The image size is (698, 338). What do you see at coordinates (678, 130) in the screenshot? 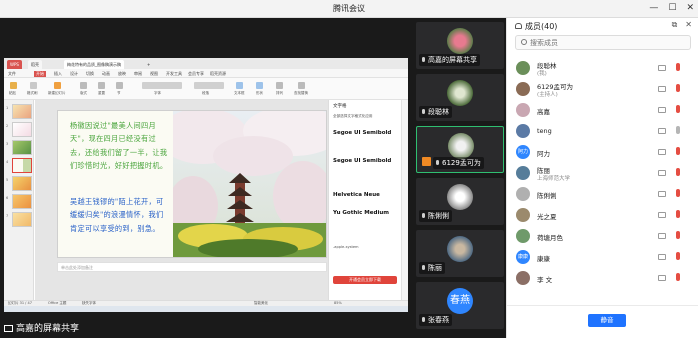
I see `mic-icon` at bounding box center [678, 130].